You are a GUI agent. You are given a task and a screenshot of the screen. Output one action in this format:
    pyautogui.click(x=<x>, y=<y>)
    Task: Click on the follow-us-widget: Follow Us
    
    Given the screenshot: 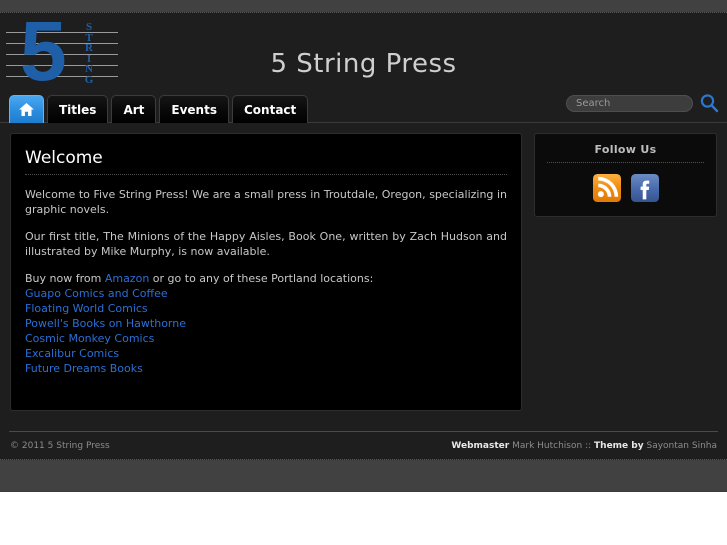 What is the action you would take?
    pyautogui.click(x=625, y=175)
    